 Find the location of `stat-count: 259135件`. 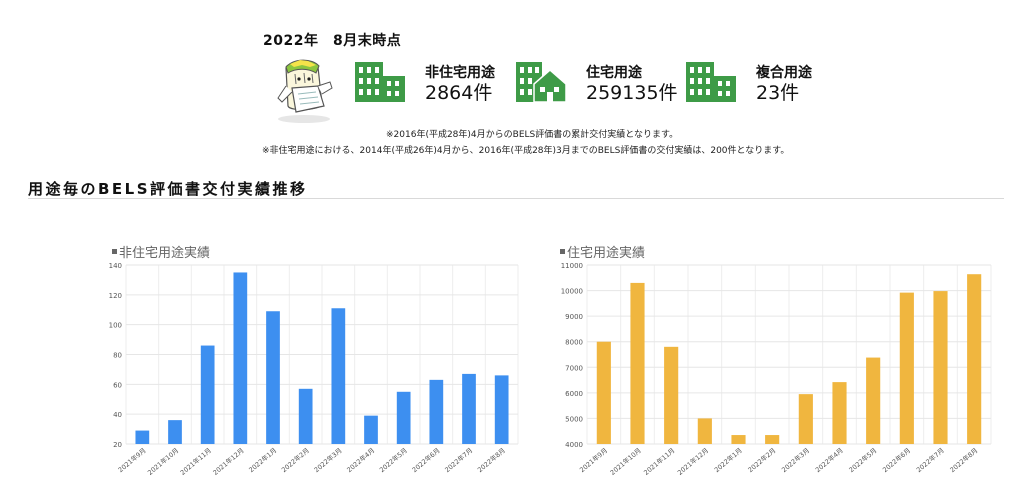

stat-count: 259135件 is located at coordinates (632, 93).